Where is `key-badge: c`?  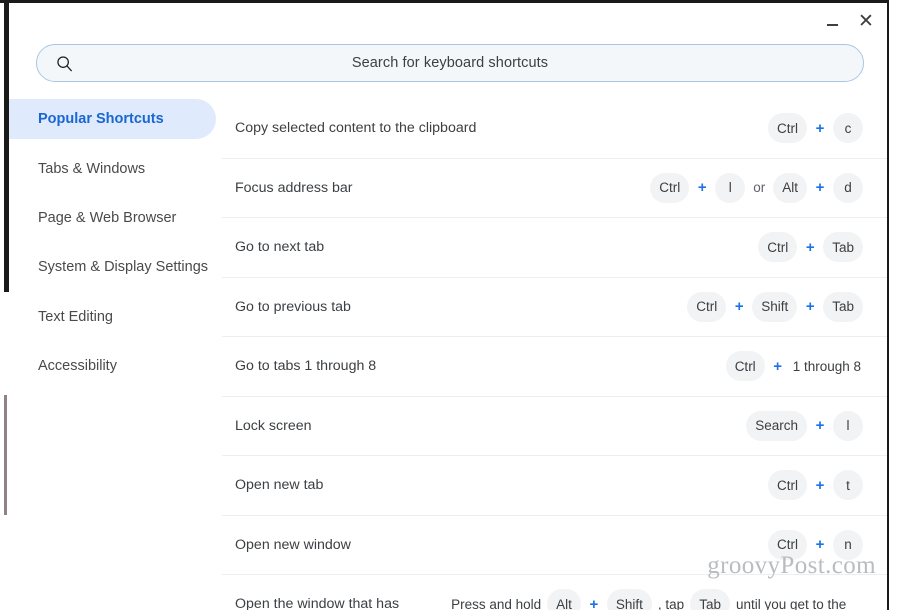
key-badge: c is located at coordinates (848, 128).